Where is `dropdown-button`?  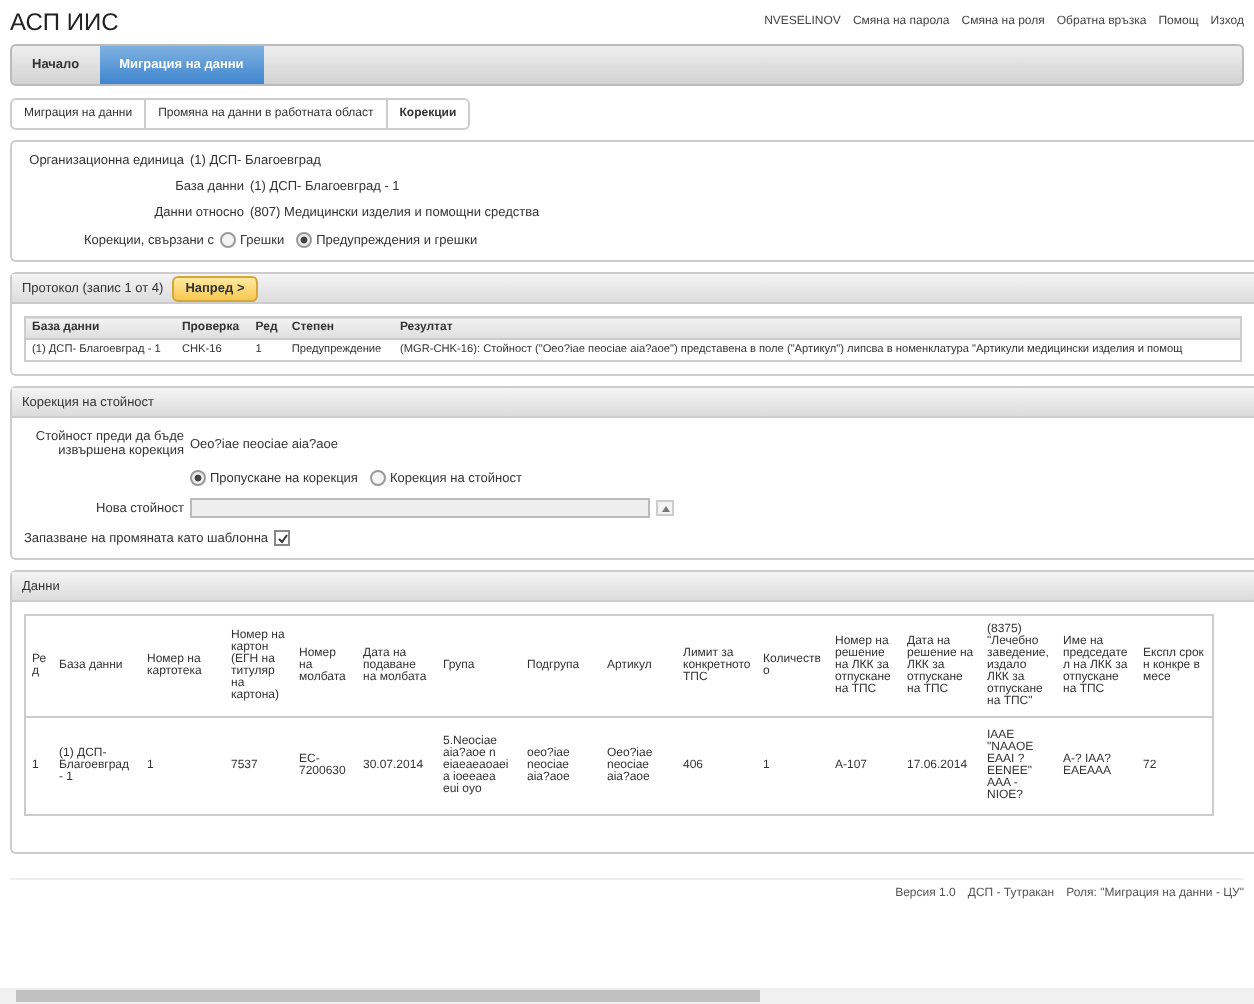
dropdown-button is located at coordinates (665, 508).